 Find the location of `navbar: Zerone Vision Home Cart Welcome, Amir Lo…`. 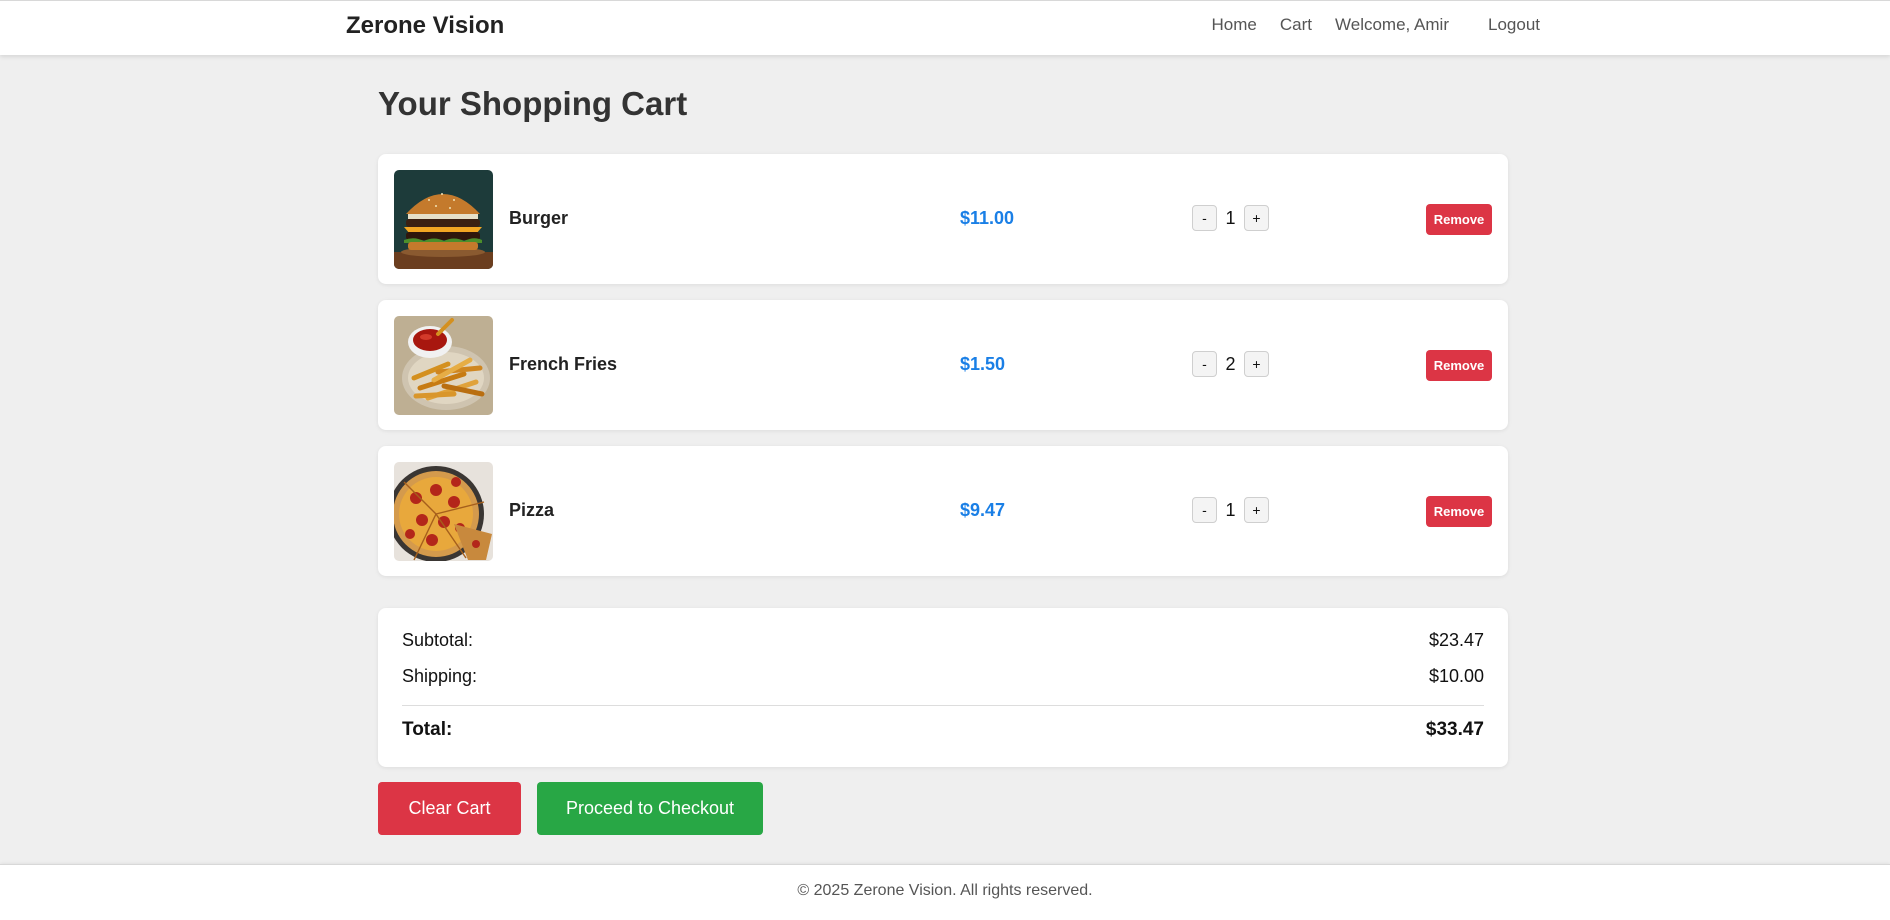

navbar: Zerone Vision Home Cart Welcome, Amir Lo… is located at coordinates (945, 27).